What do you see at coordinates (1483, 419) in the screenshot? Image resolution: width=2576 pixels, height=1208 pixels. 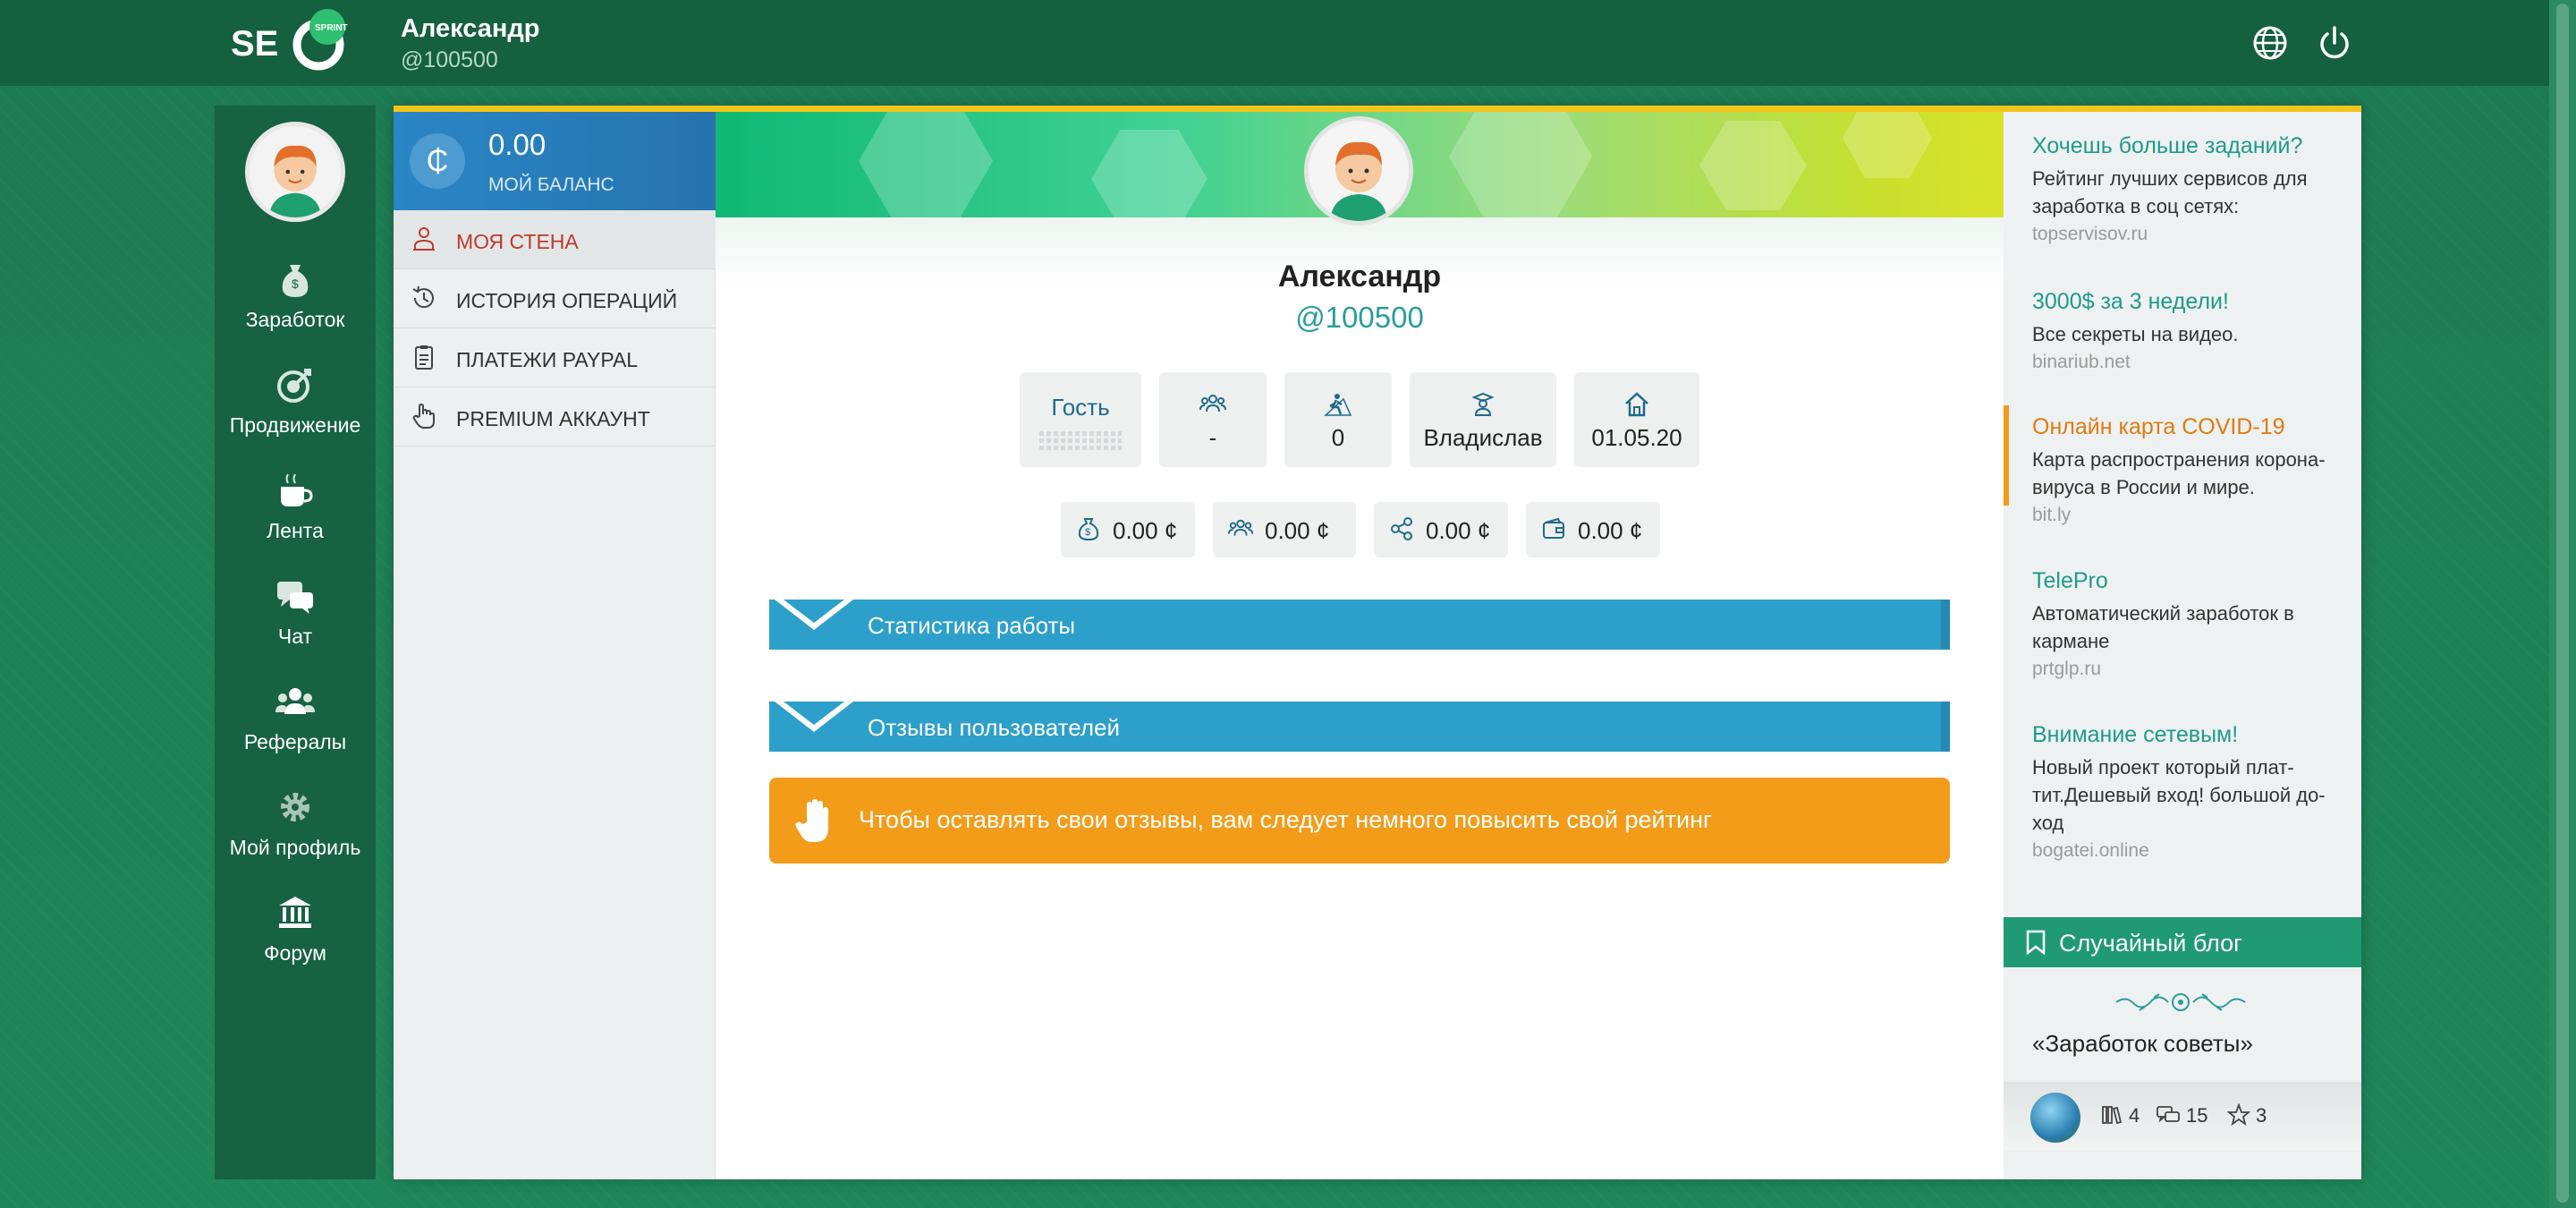 I see `stat-referrer: Владислав` at bounding box center [1483, 419].